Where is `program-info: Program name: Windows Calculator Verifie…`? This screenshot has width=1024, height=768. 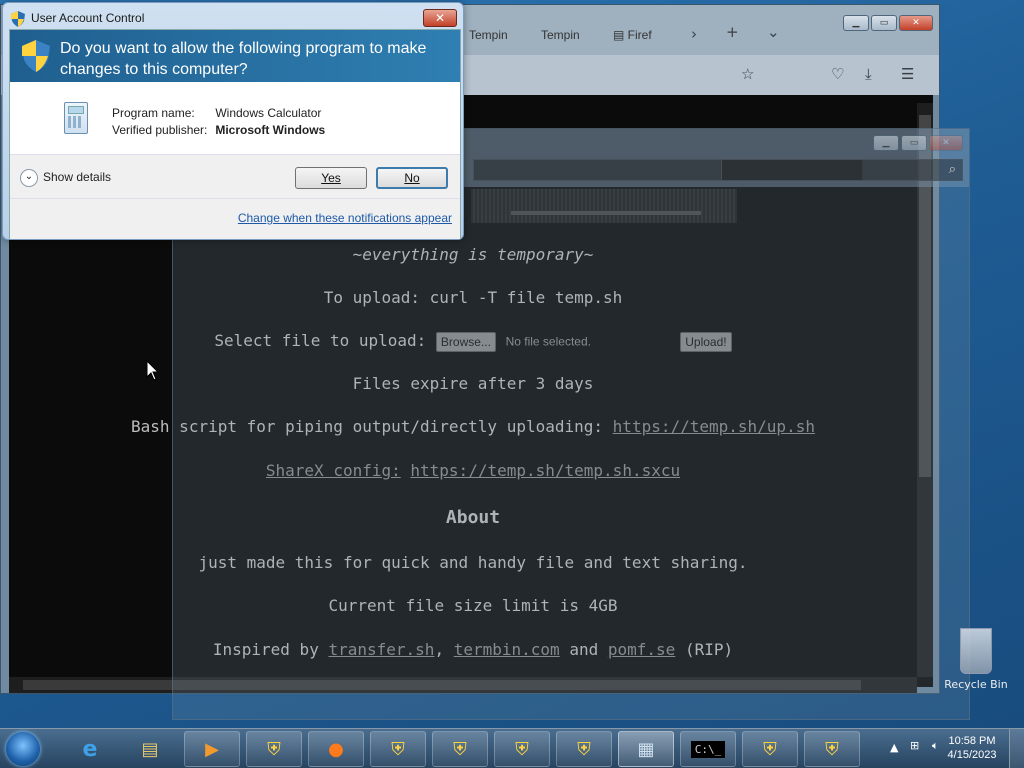 program-info: Program name: Windows Calculator Verifie… is located at coordinates (235, 118).